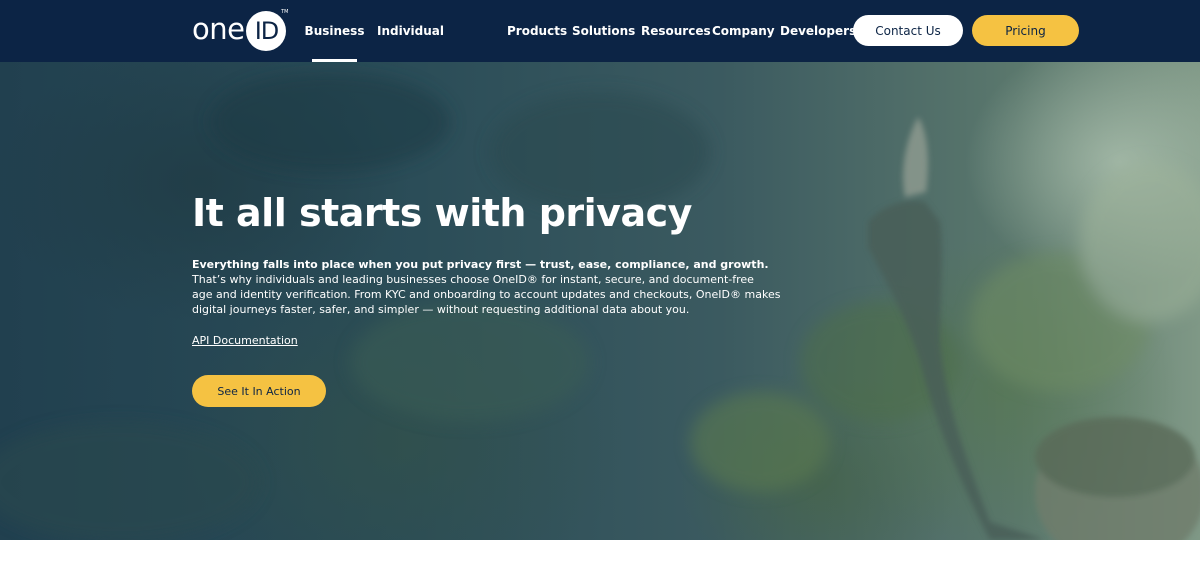 Image resolution: width=1200 pixels, height=588 pixels. Describe the element at coordinates (603, 31) in the screenshot. I see `nav-solutions: Solutions` at that location.